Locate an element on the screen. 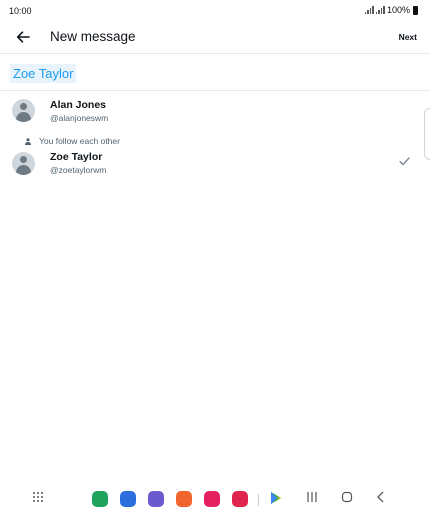 Image resolution: width=430 pixels, height=516 pixels. back-nav-button is located at coordinates (381, 497).